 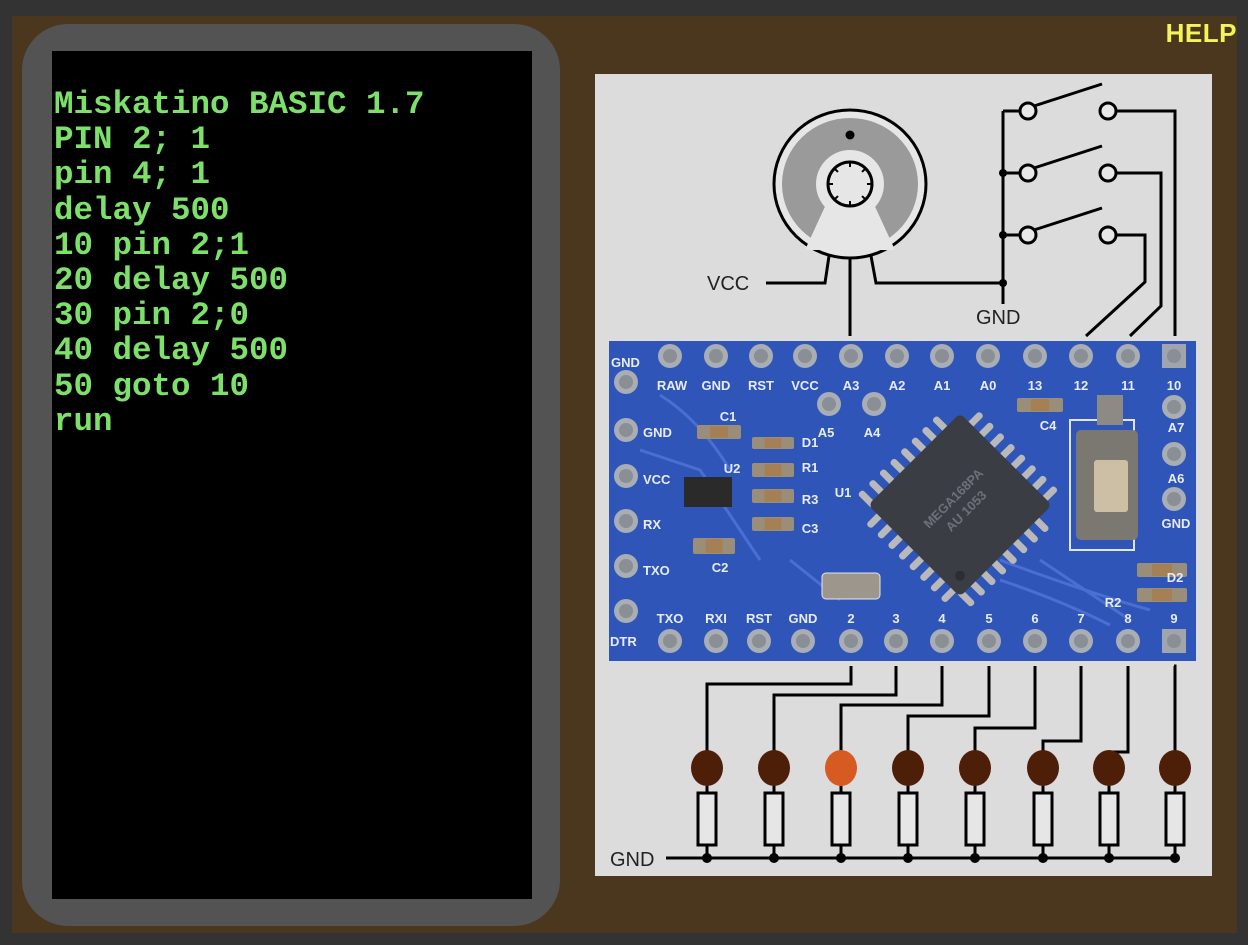 What do you see at coordinates (716, 618) in the screenshot?
I see `pin-label: RXI` at bounding box center [716, 618].